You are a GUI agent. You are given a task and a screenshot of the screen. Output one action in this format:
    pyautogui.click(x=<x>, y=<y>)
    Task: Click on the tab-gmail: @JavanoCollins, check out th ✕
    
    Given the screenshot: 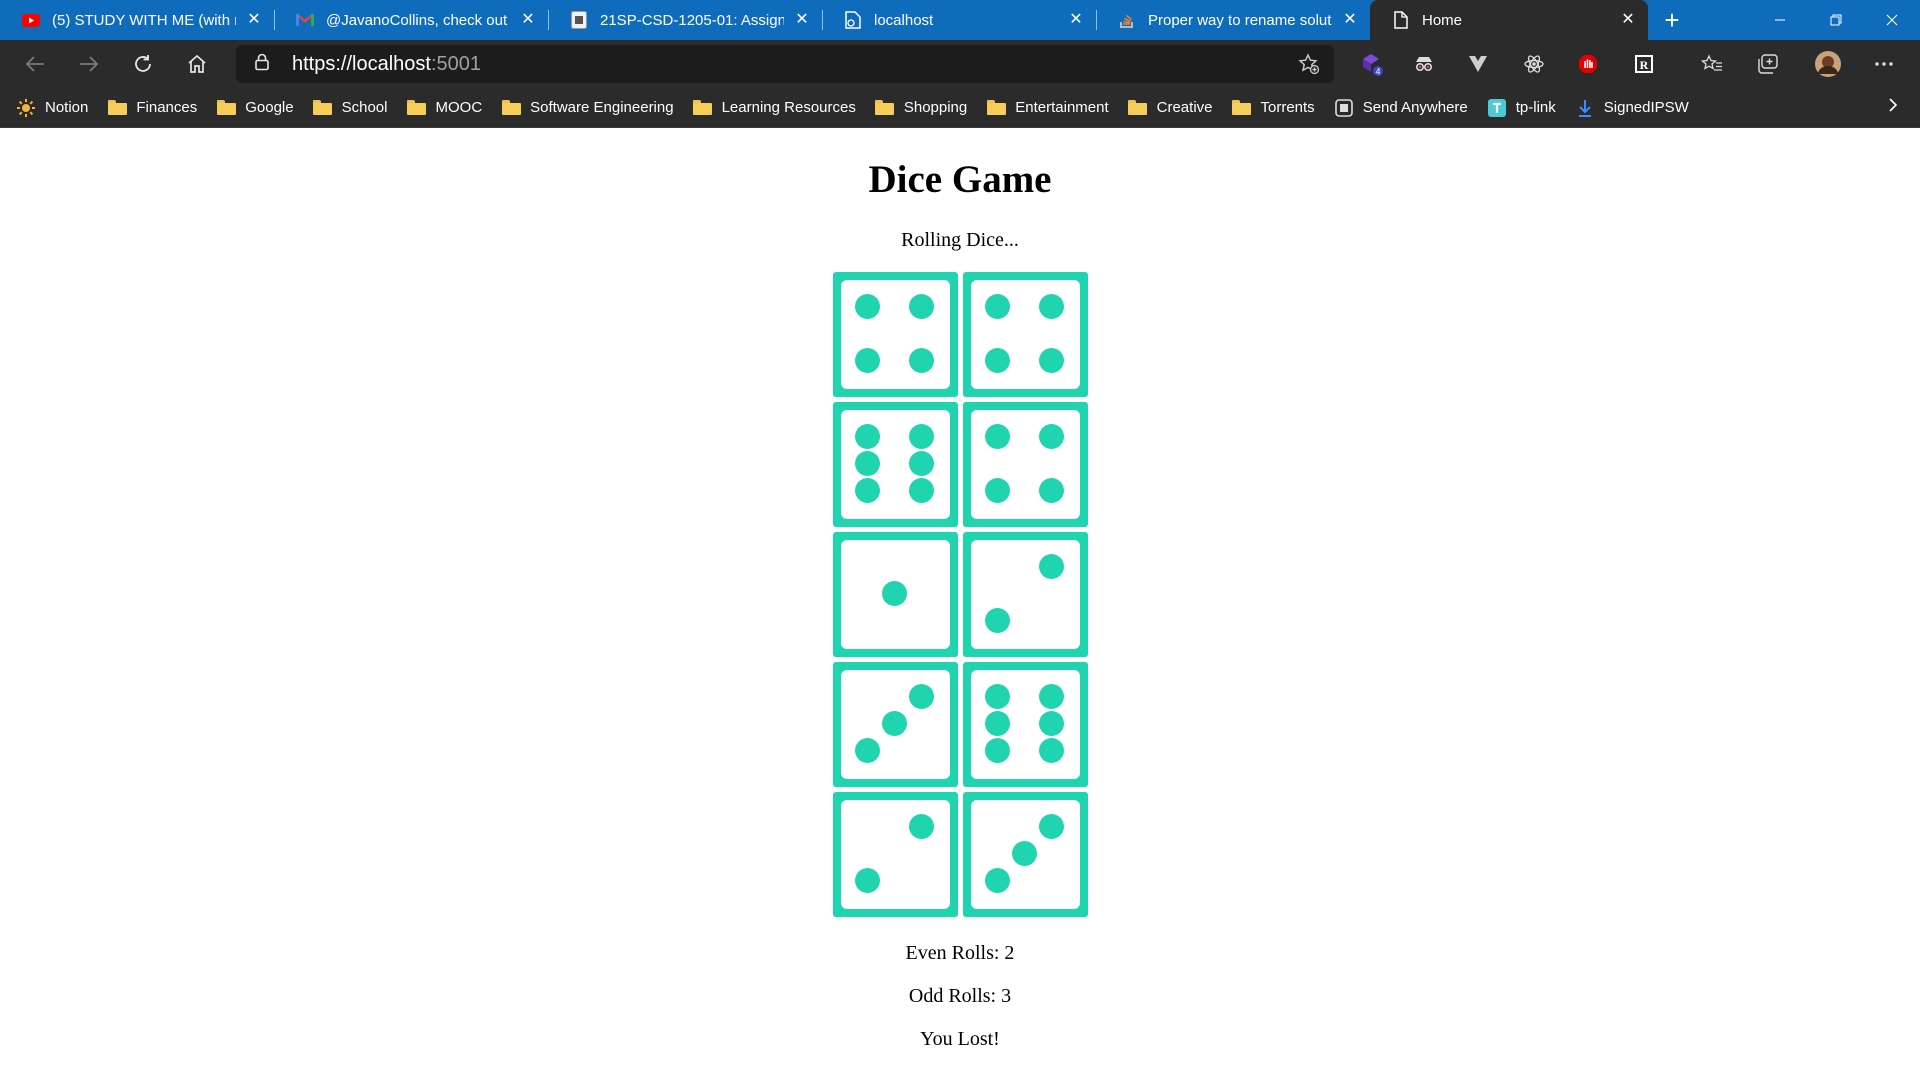 What is the action you would take?
    pyautogui.click(x=411, y=20)
    